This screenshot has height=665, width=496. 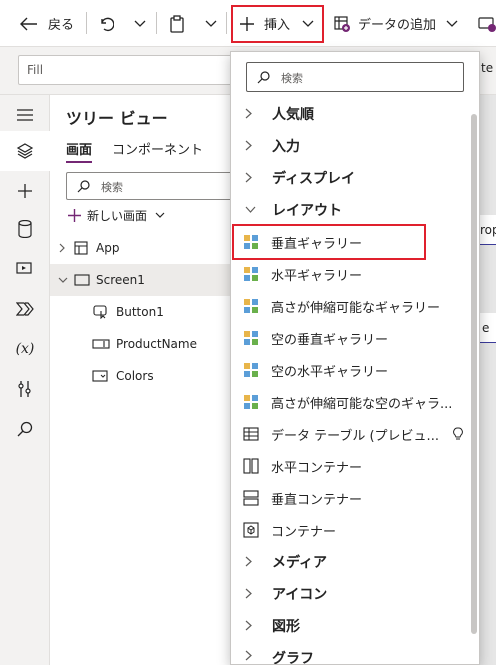 I want to click on blank-horizontal-gallery-icon, so click(x=251, y=370).